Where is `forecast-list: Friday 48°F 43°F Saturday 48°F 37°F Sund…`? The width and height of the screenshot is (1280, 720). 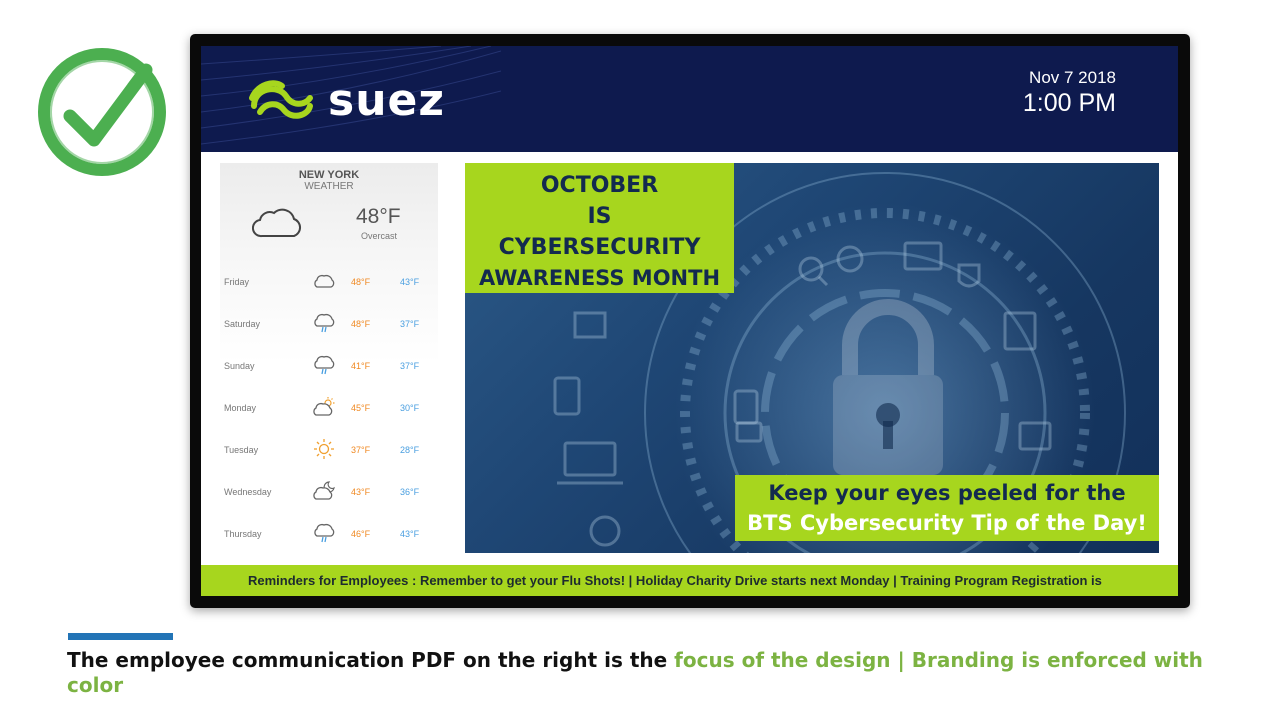 forecast-list: Friday 48°F 43°F Saturday 48°F 37°F Sund… is located at coordinates (329, 408).